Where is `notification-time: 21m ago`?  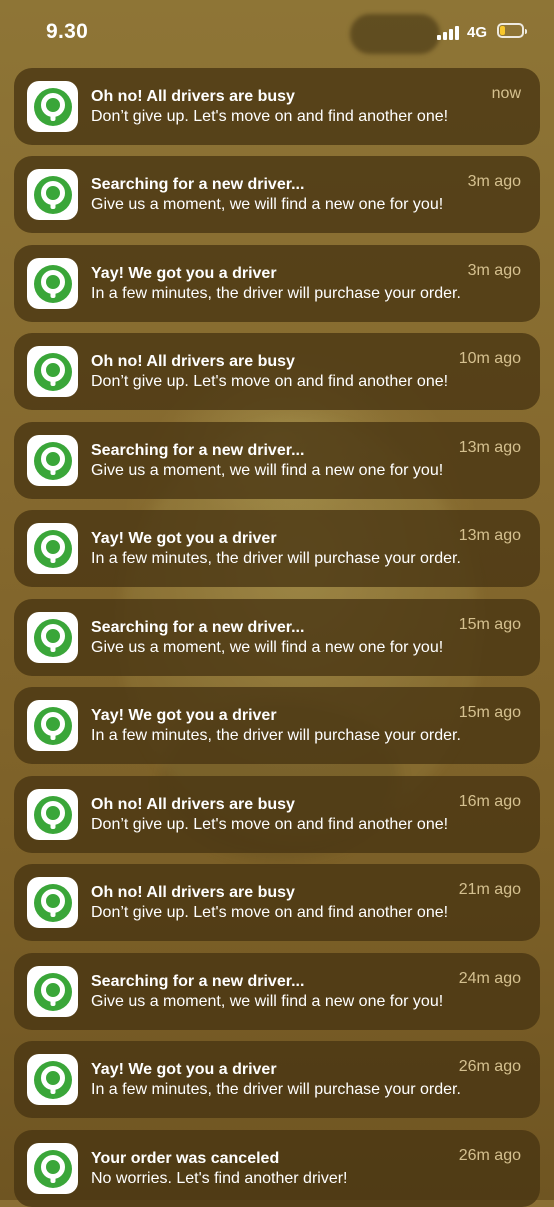 notification-time: 21m ago is located at coordinates (489, 889).